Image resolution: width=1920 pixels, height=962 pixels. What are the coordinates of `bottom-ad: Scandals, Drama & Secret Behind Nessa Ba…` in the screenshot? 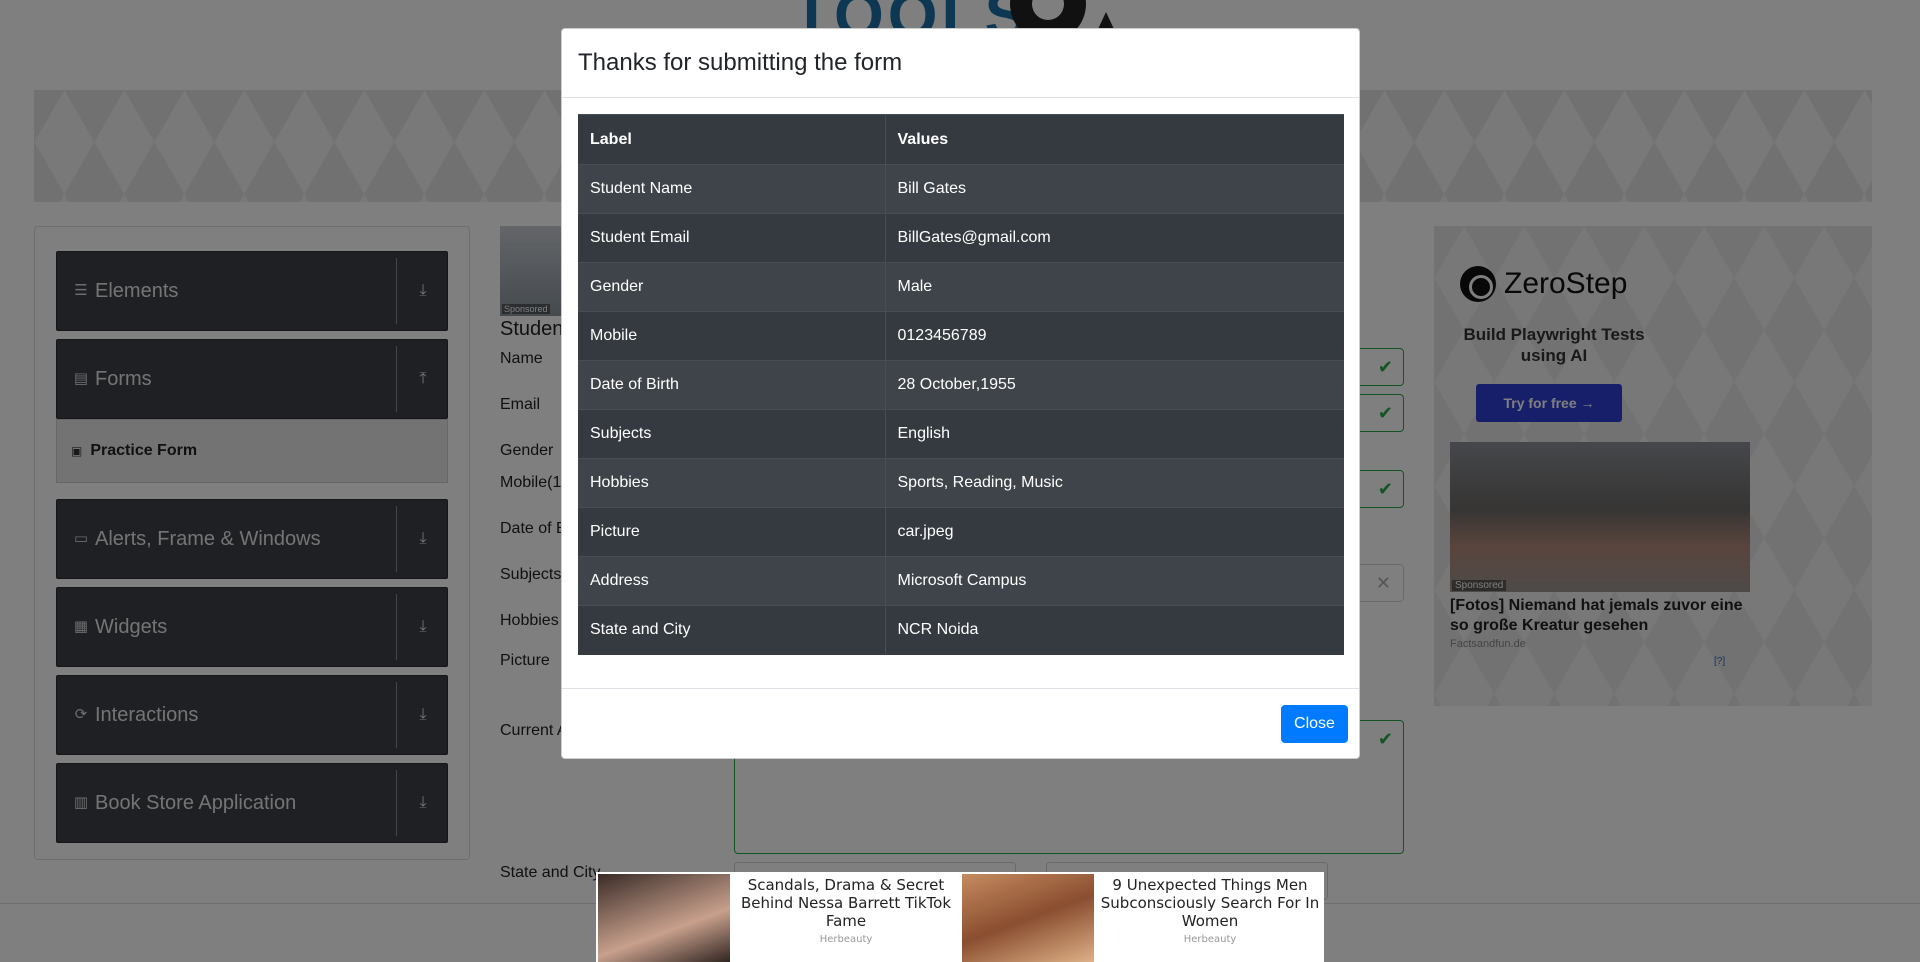 It's located at (778, 917).